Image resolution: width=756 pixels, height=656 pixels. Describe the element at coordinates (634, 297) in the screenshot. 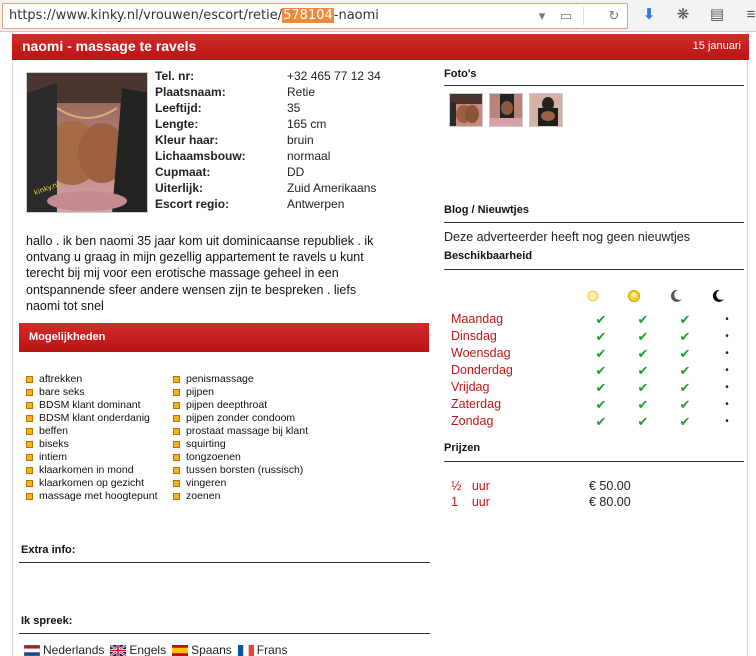

I see `afternoon-sun-icon` at that location.